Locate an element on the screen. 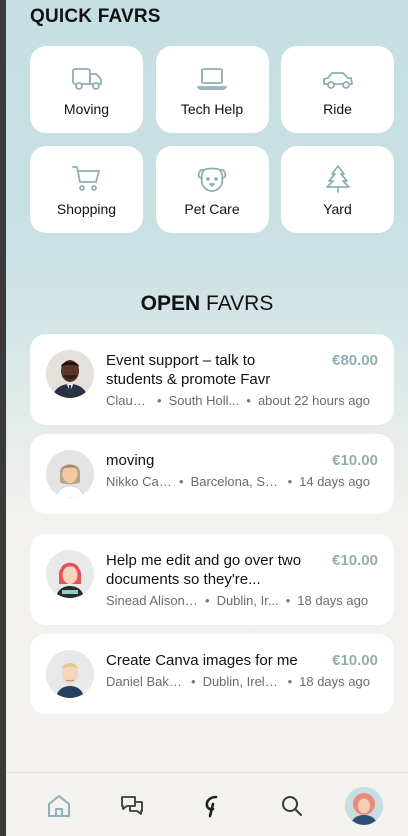  quick-favr-shopping: Shopping is located at coordinates (86, 189).